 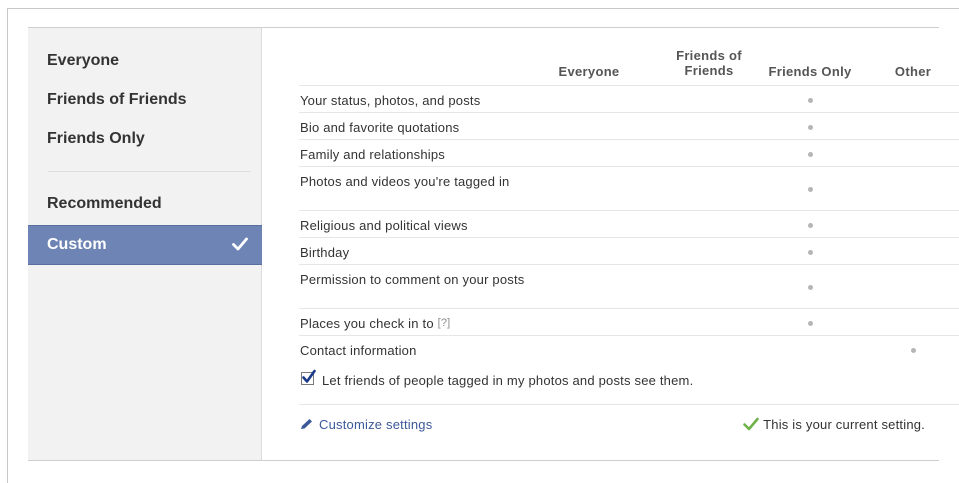 I want to click on preset-label: Recommended, so click(x=104, y=203).